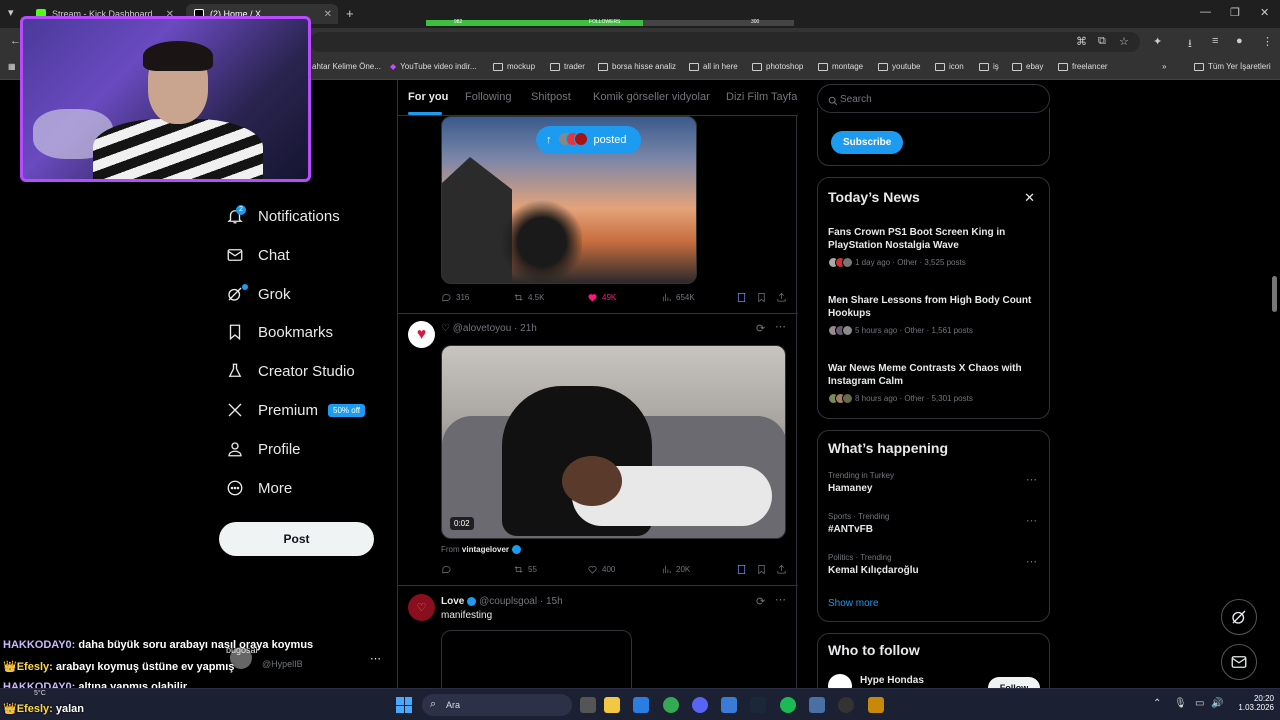 Image resolution: width=1280 pixels, height=720 pixels. I want to click on bookmark-item: borsa hisse analiz, so click(637, 66).